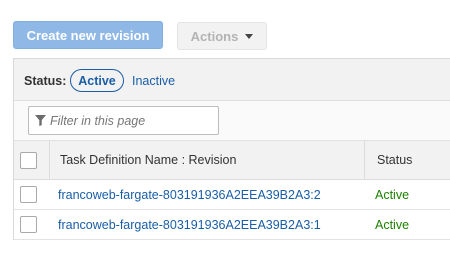  I want to click on table-header: Task Definition Name : Revision Status, so click(232, 160).